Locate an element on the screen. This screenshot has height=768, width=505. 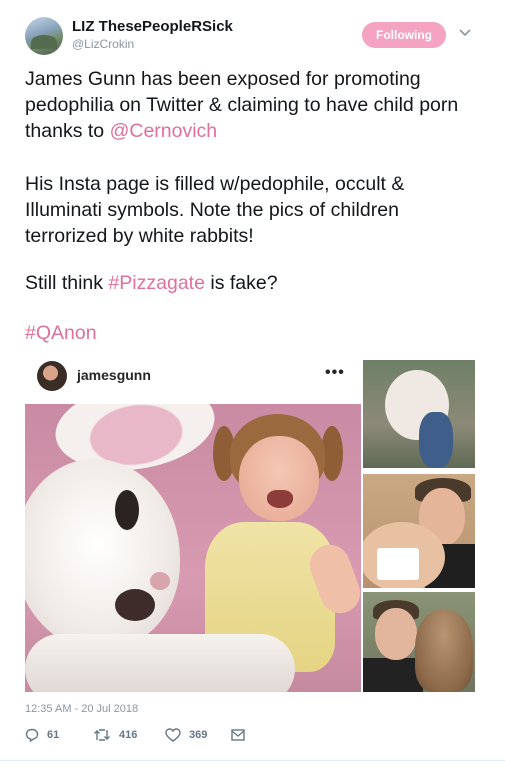
chevron-down-icon is located at coordinates (465, 33).